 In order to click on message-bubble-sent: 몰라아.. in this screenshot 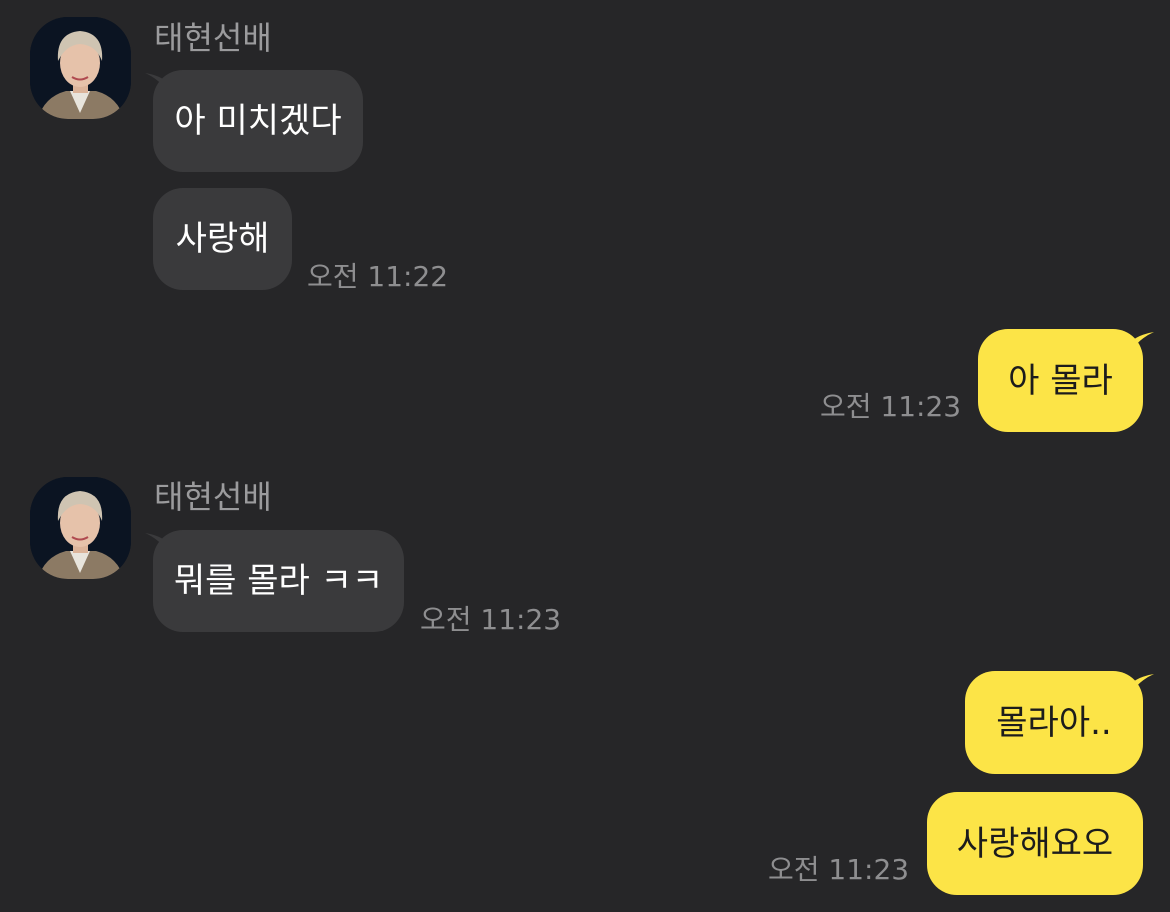, I will do `click(1054, 722)`.